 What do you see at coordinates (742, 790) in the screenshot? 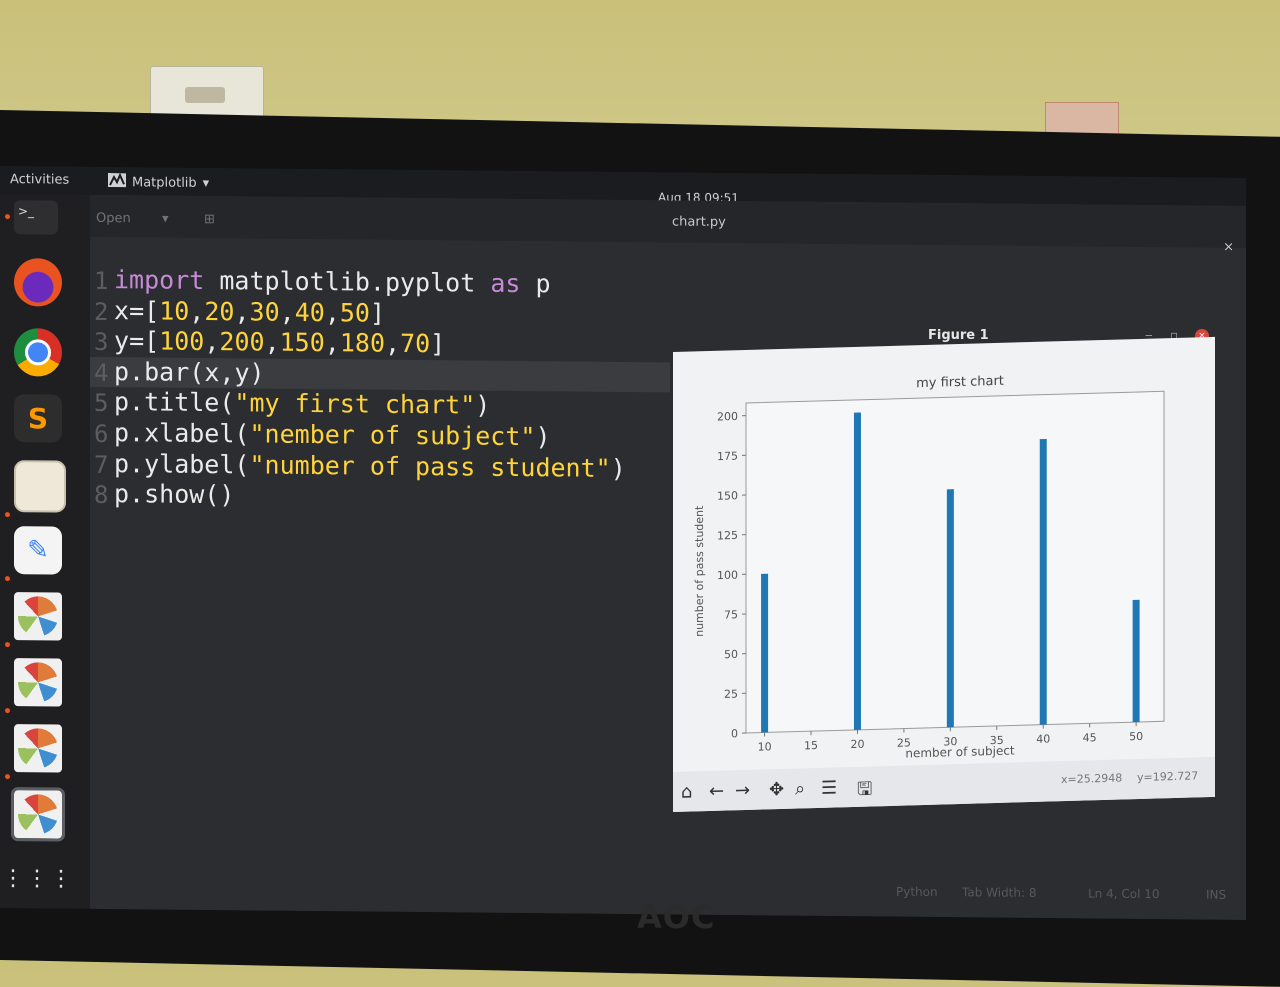
I see `forward-icon: →` at bounding box center [742, 790].